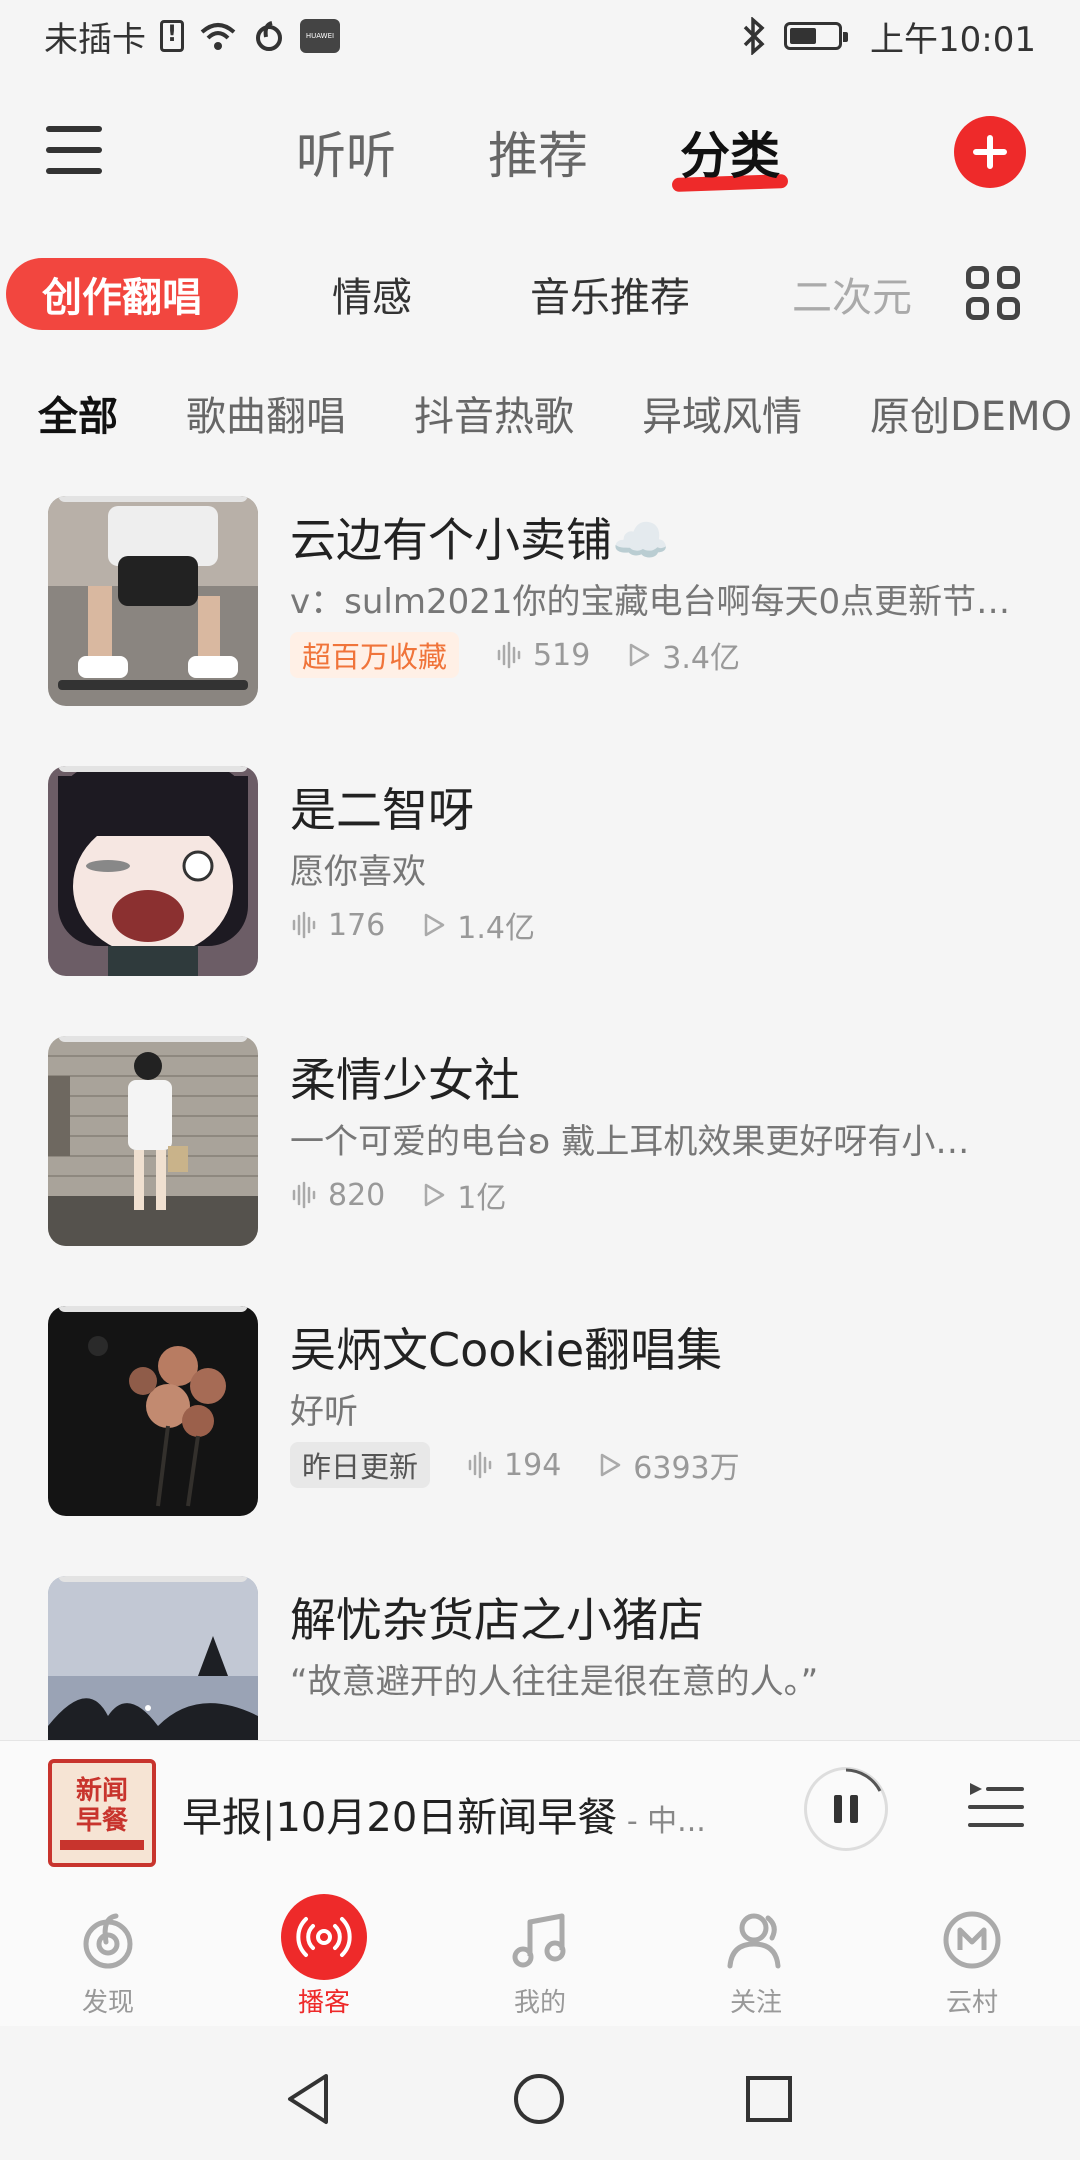  I want to click on pause-button, so click(846, 1809).